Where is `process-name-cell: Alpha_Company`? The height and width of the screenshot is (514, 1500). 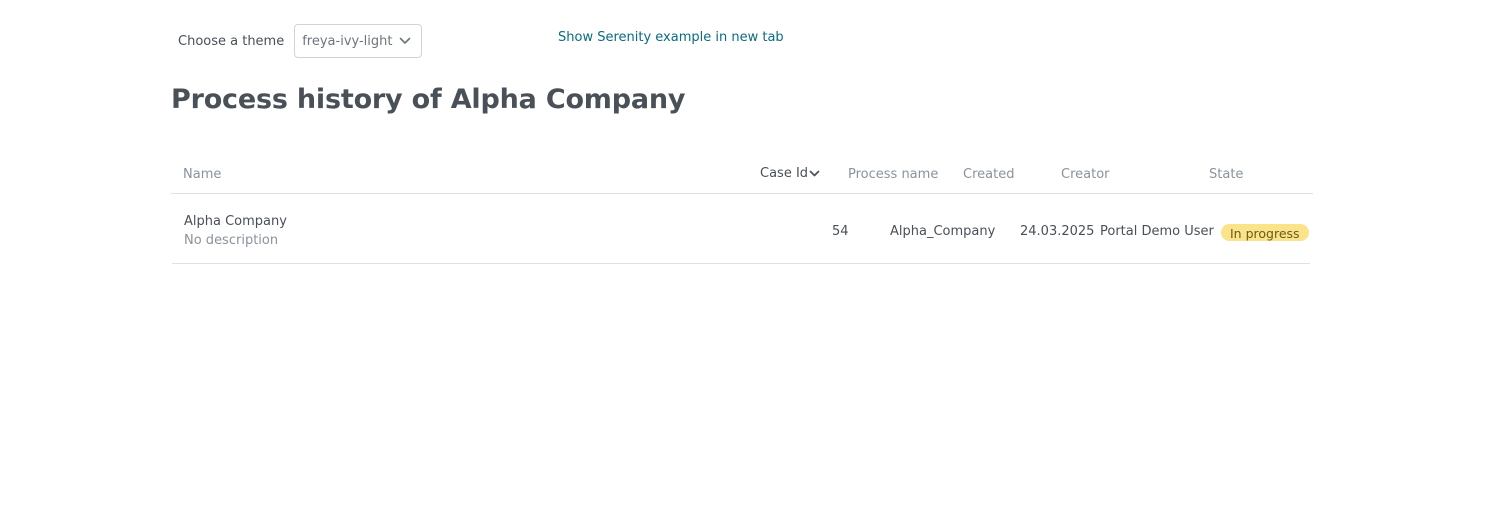 process-name-cell: Alpha_Company is located at coordinates (943, 231).